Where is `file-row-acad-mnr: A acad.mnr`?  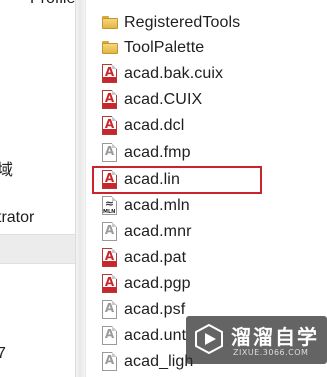
file-row-acad-mnr: A acad.mnr is located at coordinates (211, 232).